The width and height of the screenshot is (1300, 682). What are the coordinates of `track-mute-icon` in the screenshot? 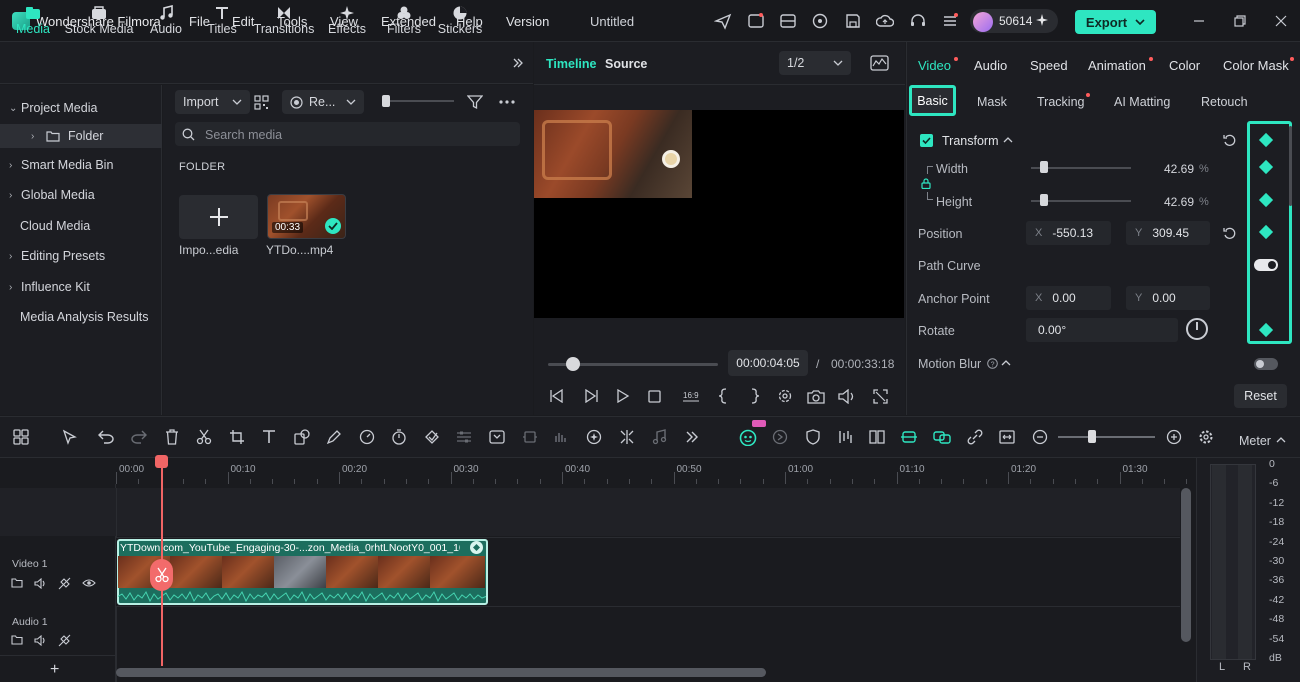 It's located at (64, 583).